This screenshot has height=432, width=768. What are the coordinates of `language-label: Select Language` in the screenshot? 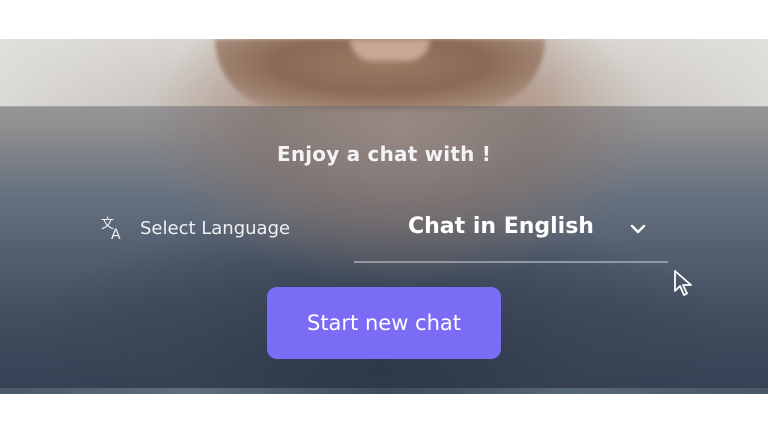 It's located at (215, 228).